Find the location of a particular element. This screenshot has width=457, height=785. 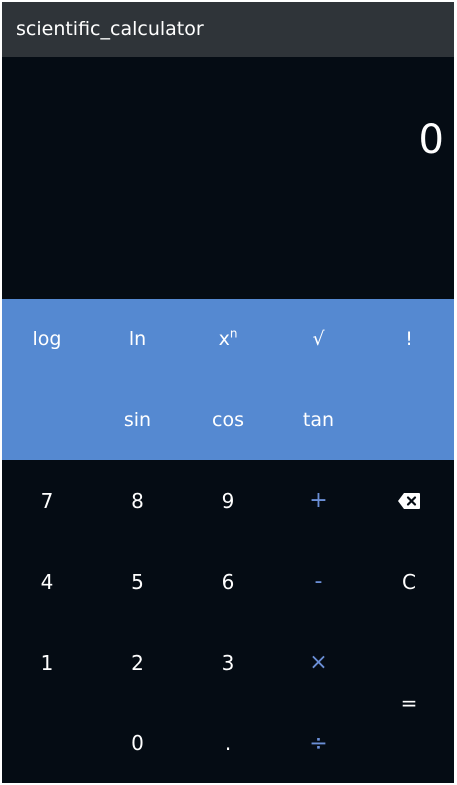

sqrt-button: √ is located at coordinates (318, 339).